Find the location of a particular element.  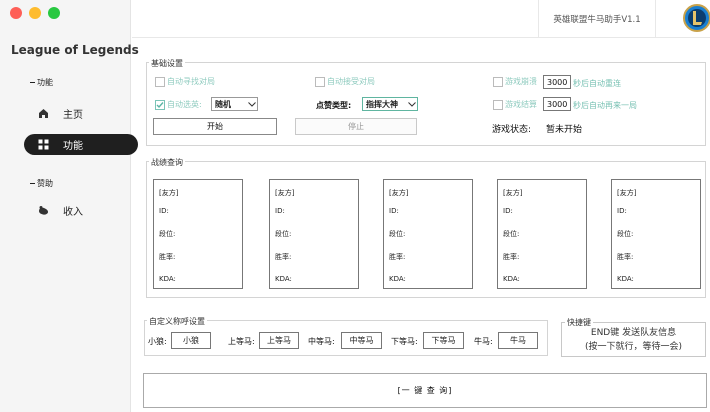

home-icon is located at coordinates (43, 113).